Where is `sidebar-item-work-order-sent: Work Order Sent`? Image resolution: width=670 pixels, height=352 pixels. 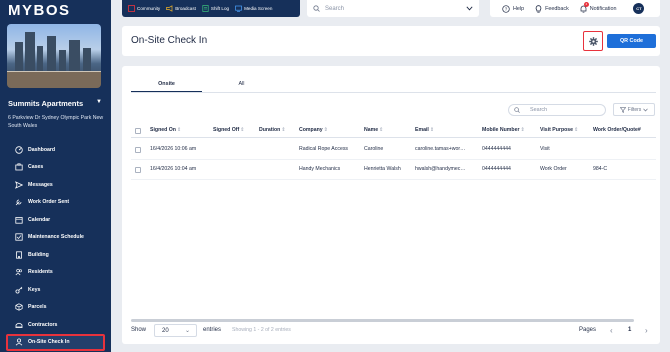
sidebar-item-work-order-sent: Work Order Sent is located at coordinates (55, 203).